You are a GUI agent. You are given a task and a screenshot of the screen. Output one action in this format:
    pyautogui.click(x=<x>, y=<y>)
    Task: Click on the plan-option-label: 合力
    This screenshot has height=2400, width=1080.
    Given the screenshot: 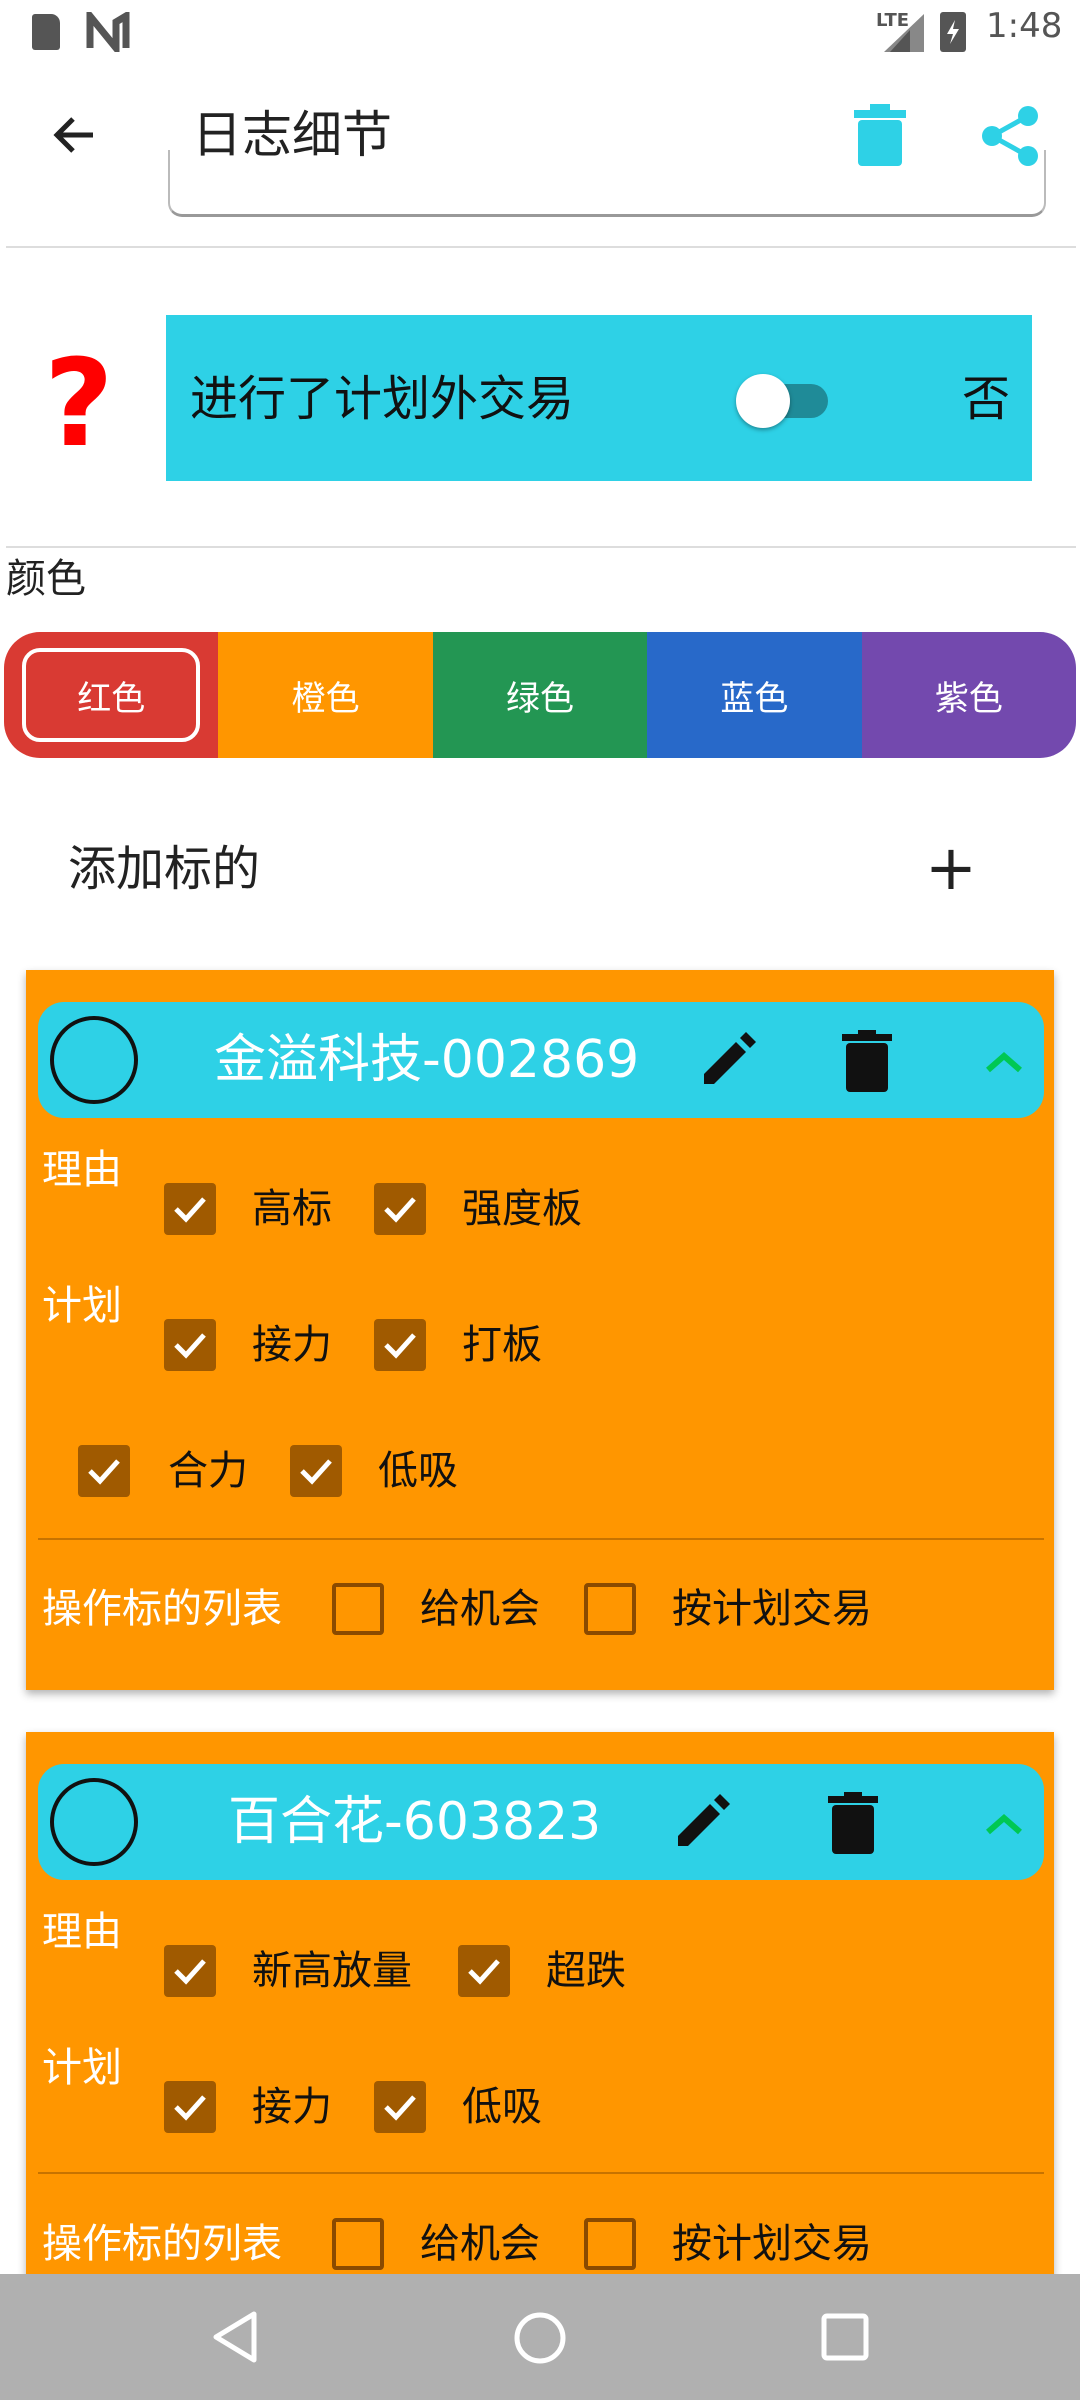 What is the action you would take?
    pyautogui.click(x=208, y=1471)
    